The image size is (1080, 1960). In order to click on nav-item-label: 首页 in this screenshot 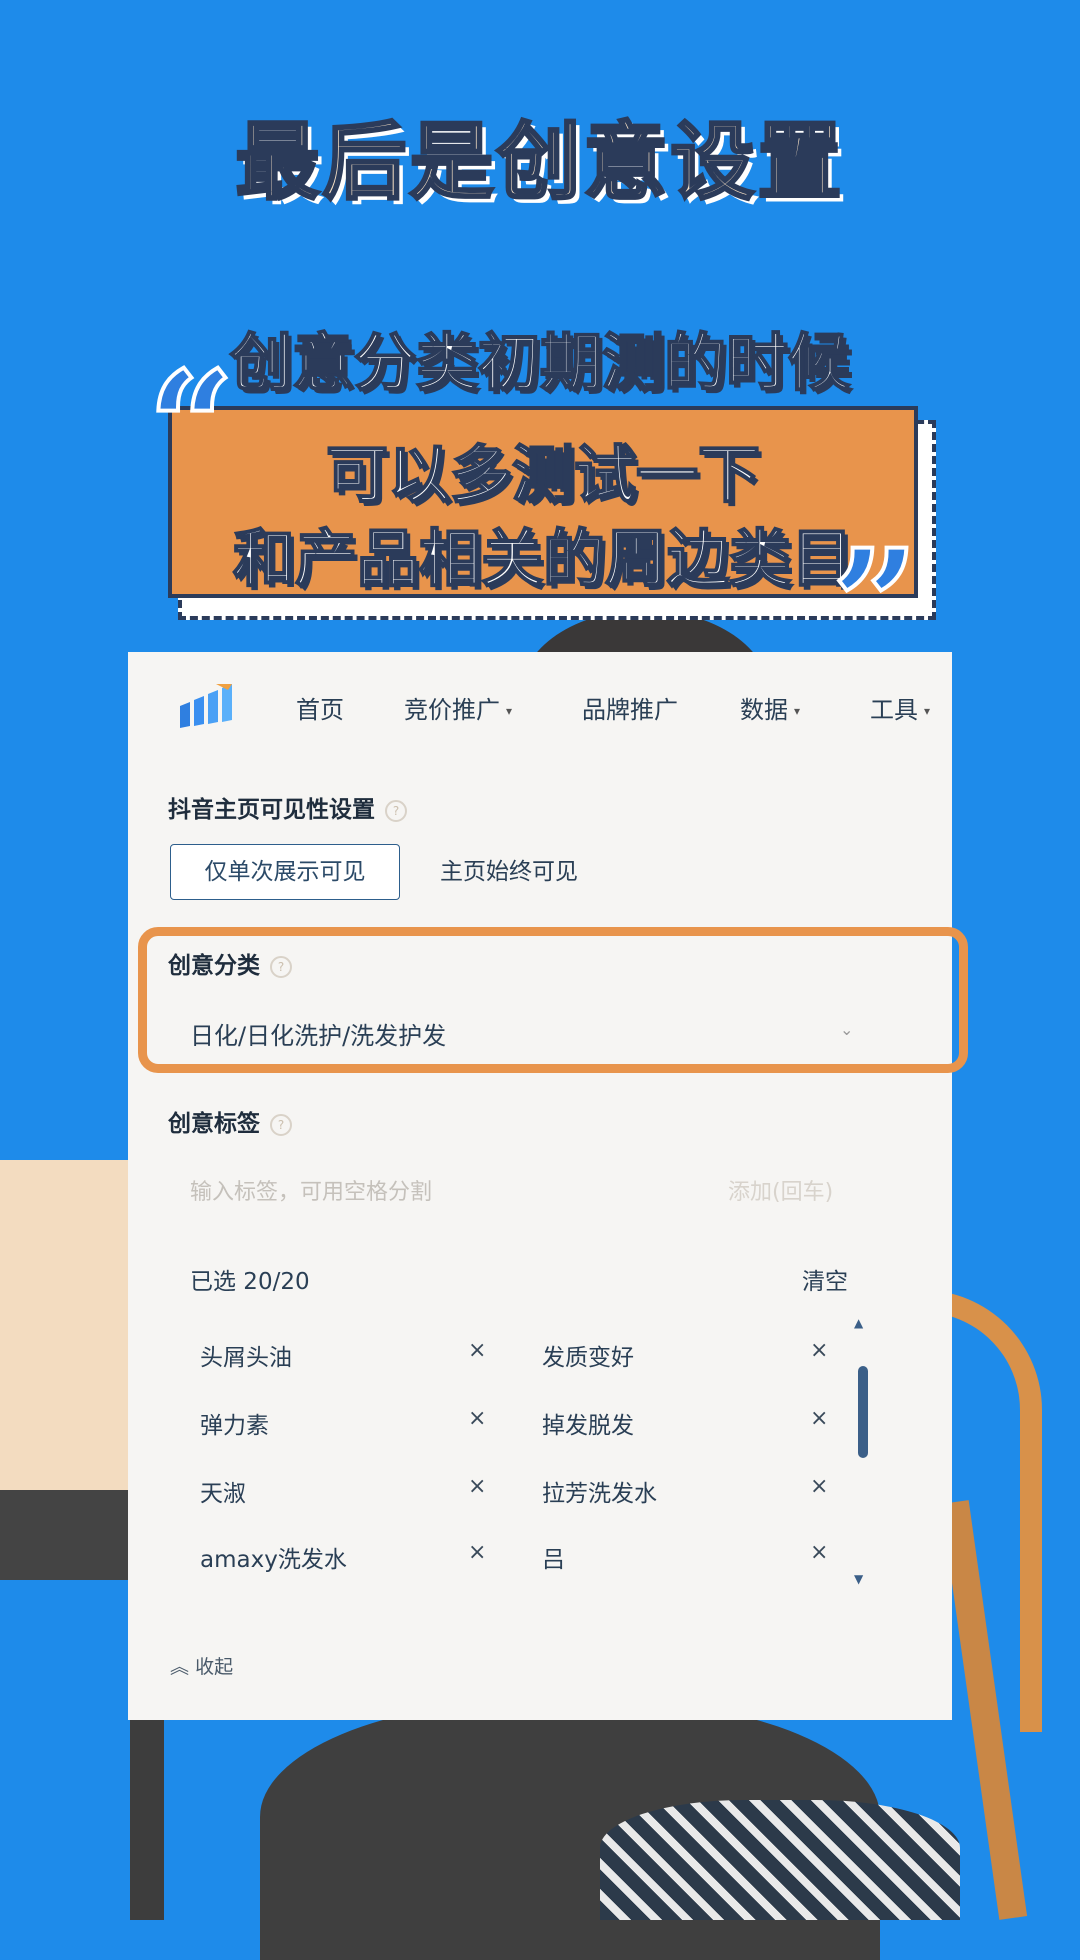, I will do `click(320, 710)`.